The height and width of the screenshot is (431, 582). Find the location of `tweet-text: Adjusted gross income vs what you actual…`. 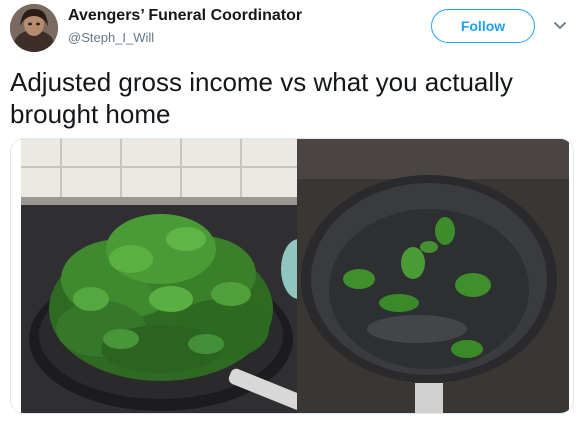

tweet-text: Adjusted gross income vs what you actual… is located at coordinates (261, 98).